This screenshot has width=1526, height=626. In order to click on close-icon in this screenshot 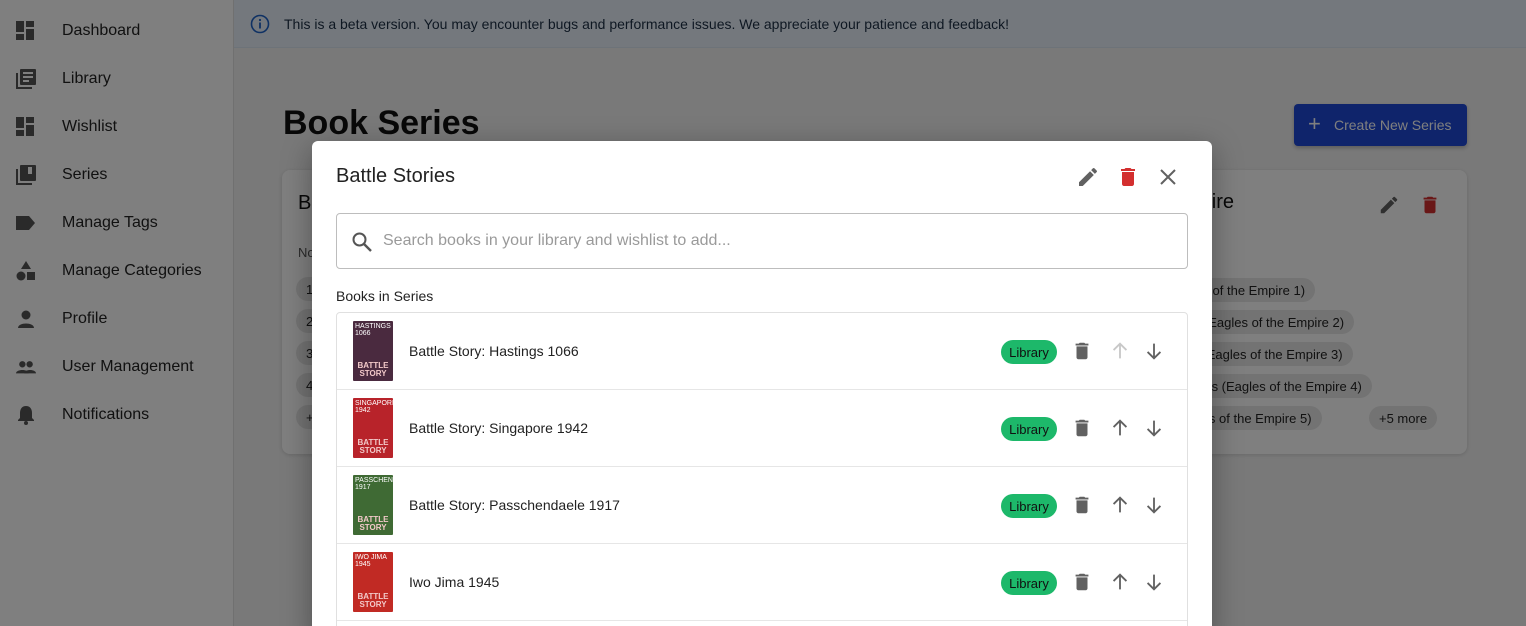, I will do `click(1168, 177)`.